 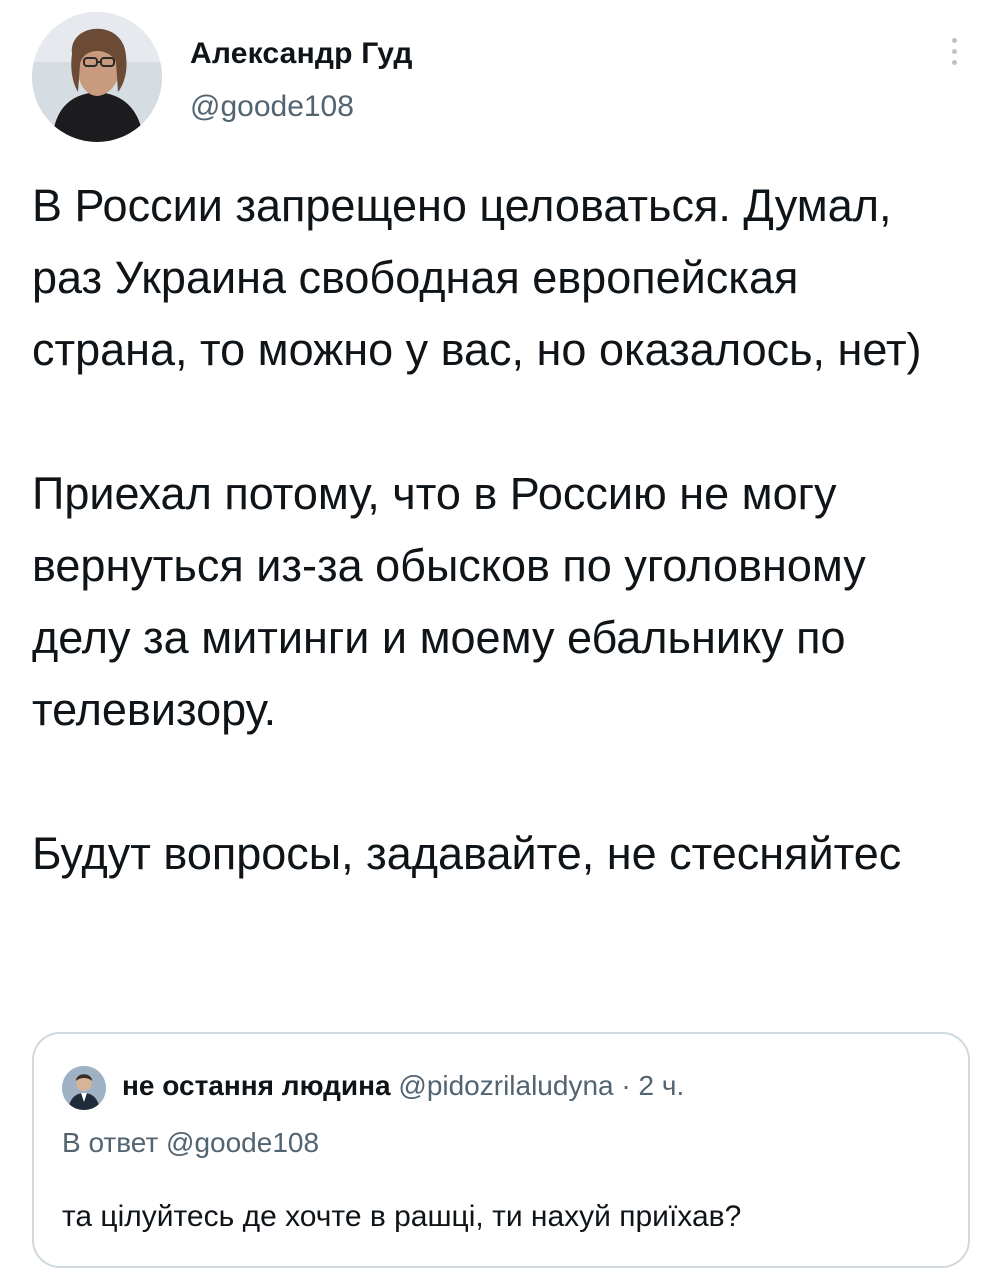 What do you see at coordinates (272, 107) in the screenshot?
I see `author-handle: @goode108` at bounding box center [272, 107].